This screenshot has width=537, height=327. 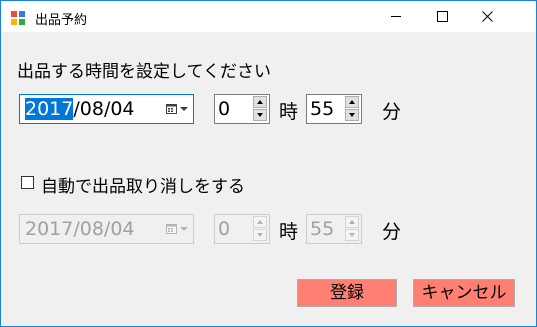 I want to click on minimize-button, so click(x=396, y=16).